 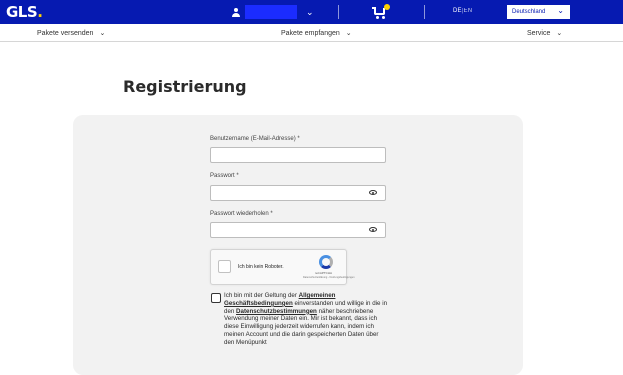 I want to click on country-select: Deutschland ⌄, so click(x=538, y=12).